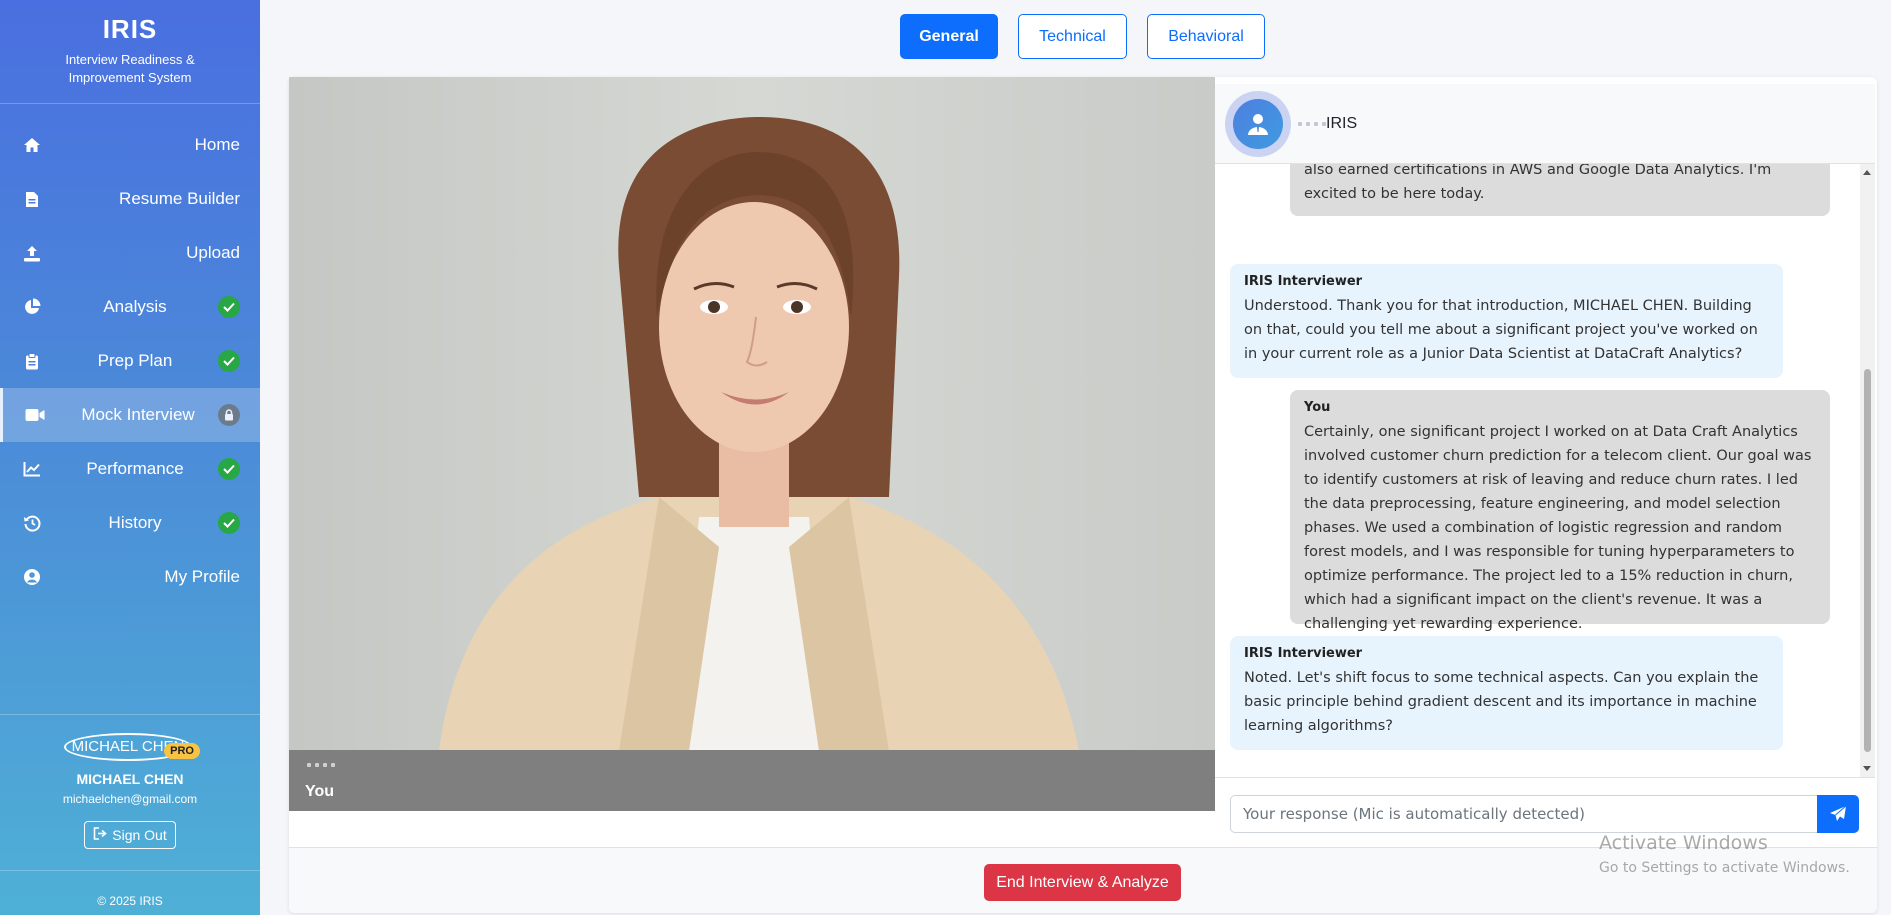 The image size is (1891, 915). Describe the element at coordinates (1317, 407) in the screenshot. I see `message-sender: You` at that location.